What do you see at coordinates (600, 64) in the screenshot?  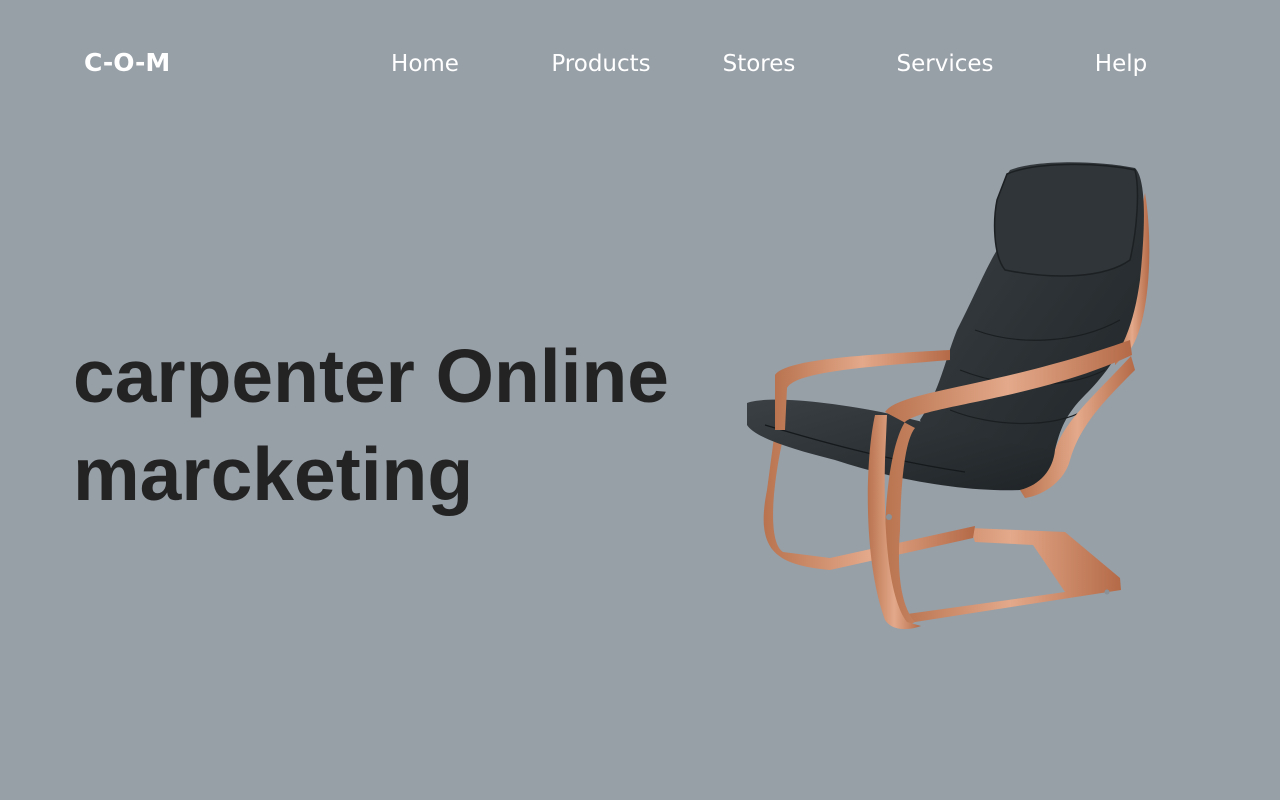 I see `nav-products: Products` at bounding box center [600, 64].